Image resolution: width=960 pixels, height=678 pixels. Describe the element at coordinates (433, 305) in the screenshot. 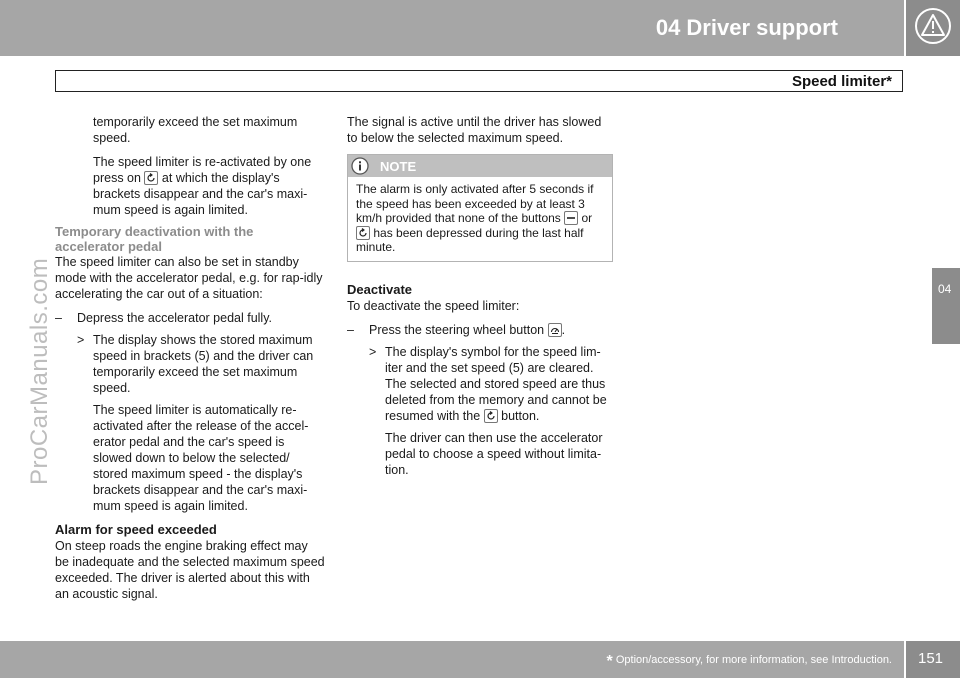

I see `paragraph: To deactivate the speed limiter:` at that location.